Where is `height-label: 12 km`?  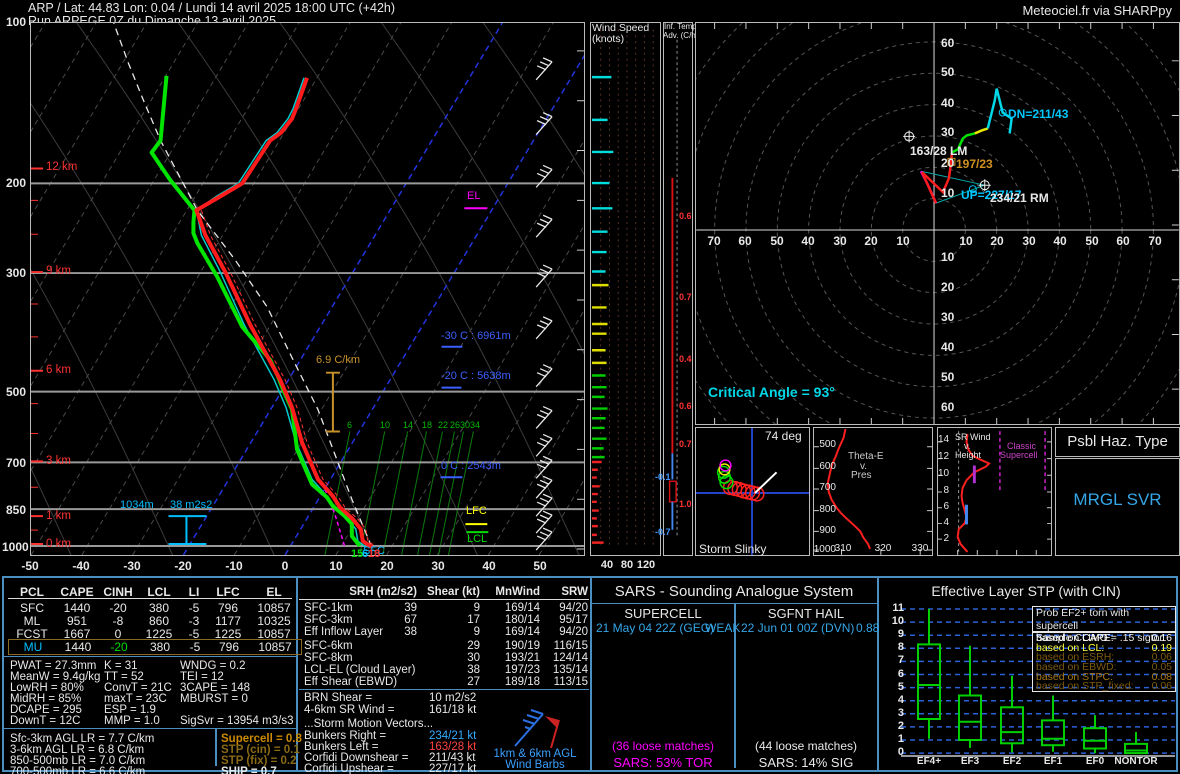 height-label: 12 km is located at coordinates (62, 167).